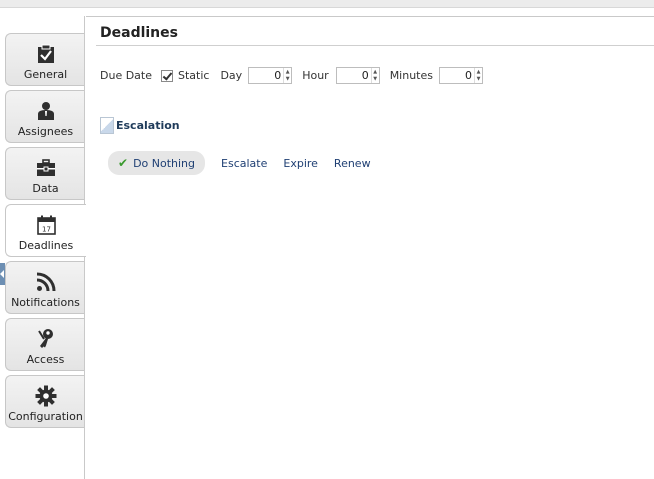  What do you see at coordinates (167, 75) in the screenshot?
I see `static-checkbox` at bounding box center [167, 75].